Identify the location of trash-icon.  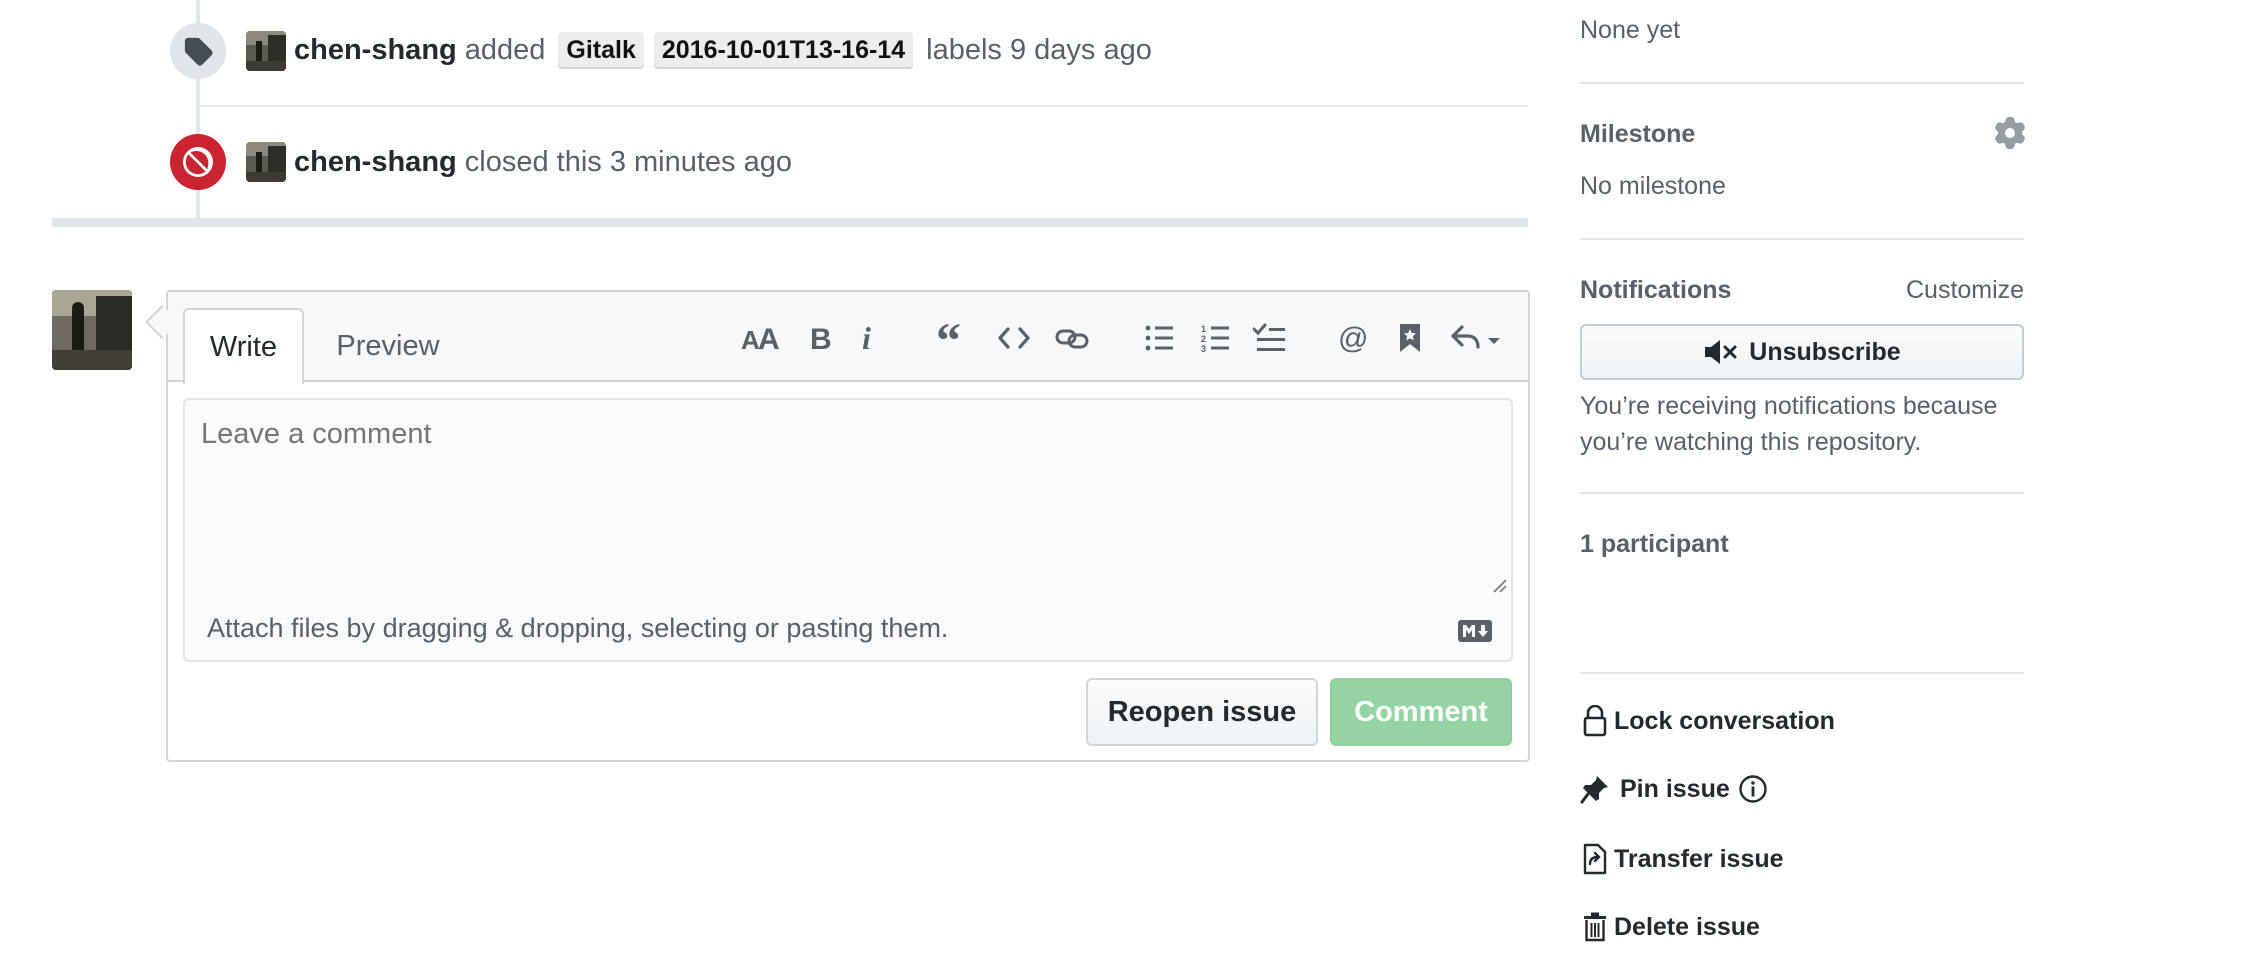
(1595, 927).